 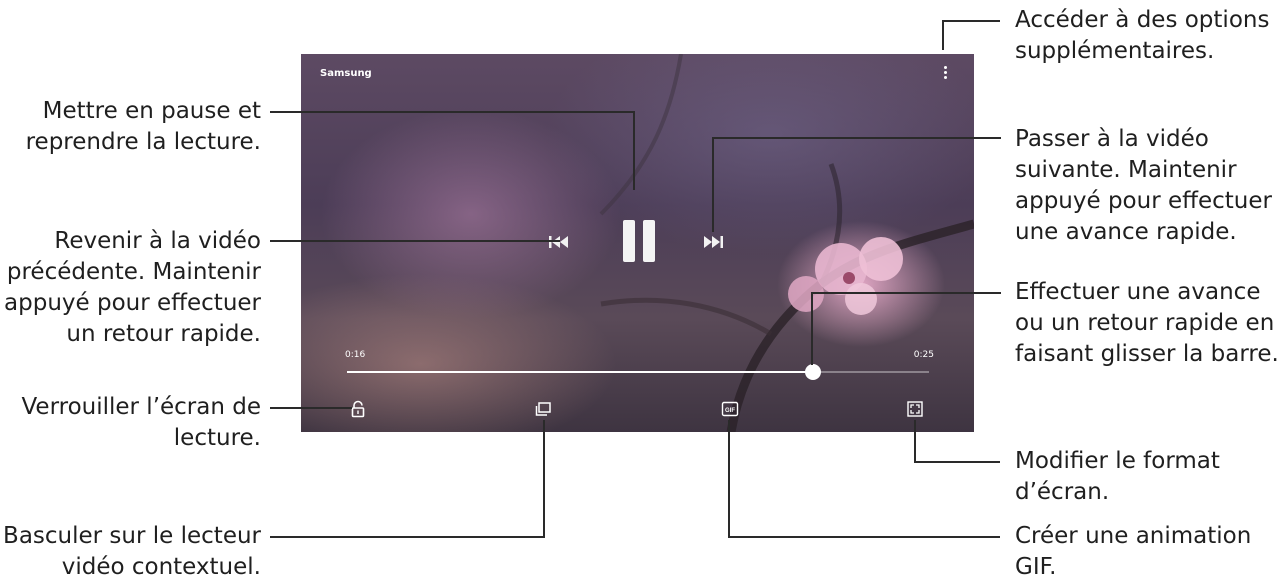 What do you see at coordinates (1117, 476) in the screenshot?
I see `annotation-screen-ratio: Modifier le format d’écran.` at bounding box center [1117, 476].